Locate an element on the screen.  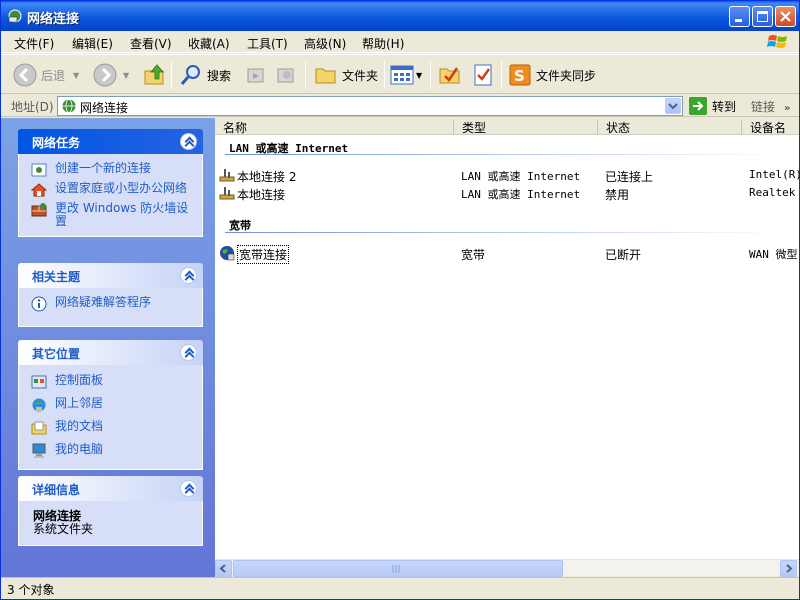
minimize-button is located at coordinates (739, 16).